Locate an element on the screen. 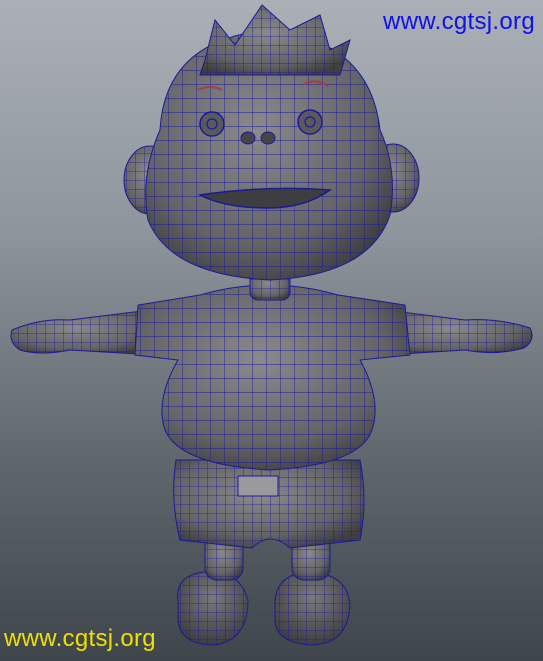  nostril-right is located at coordinates (268, 138).